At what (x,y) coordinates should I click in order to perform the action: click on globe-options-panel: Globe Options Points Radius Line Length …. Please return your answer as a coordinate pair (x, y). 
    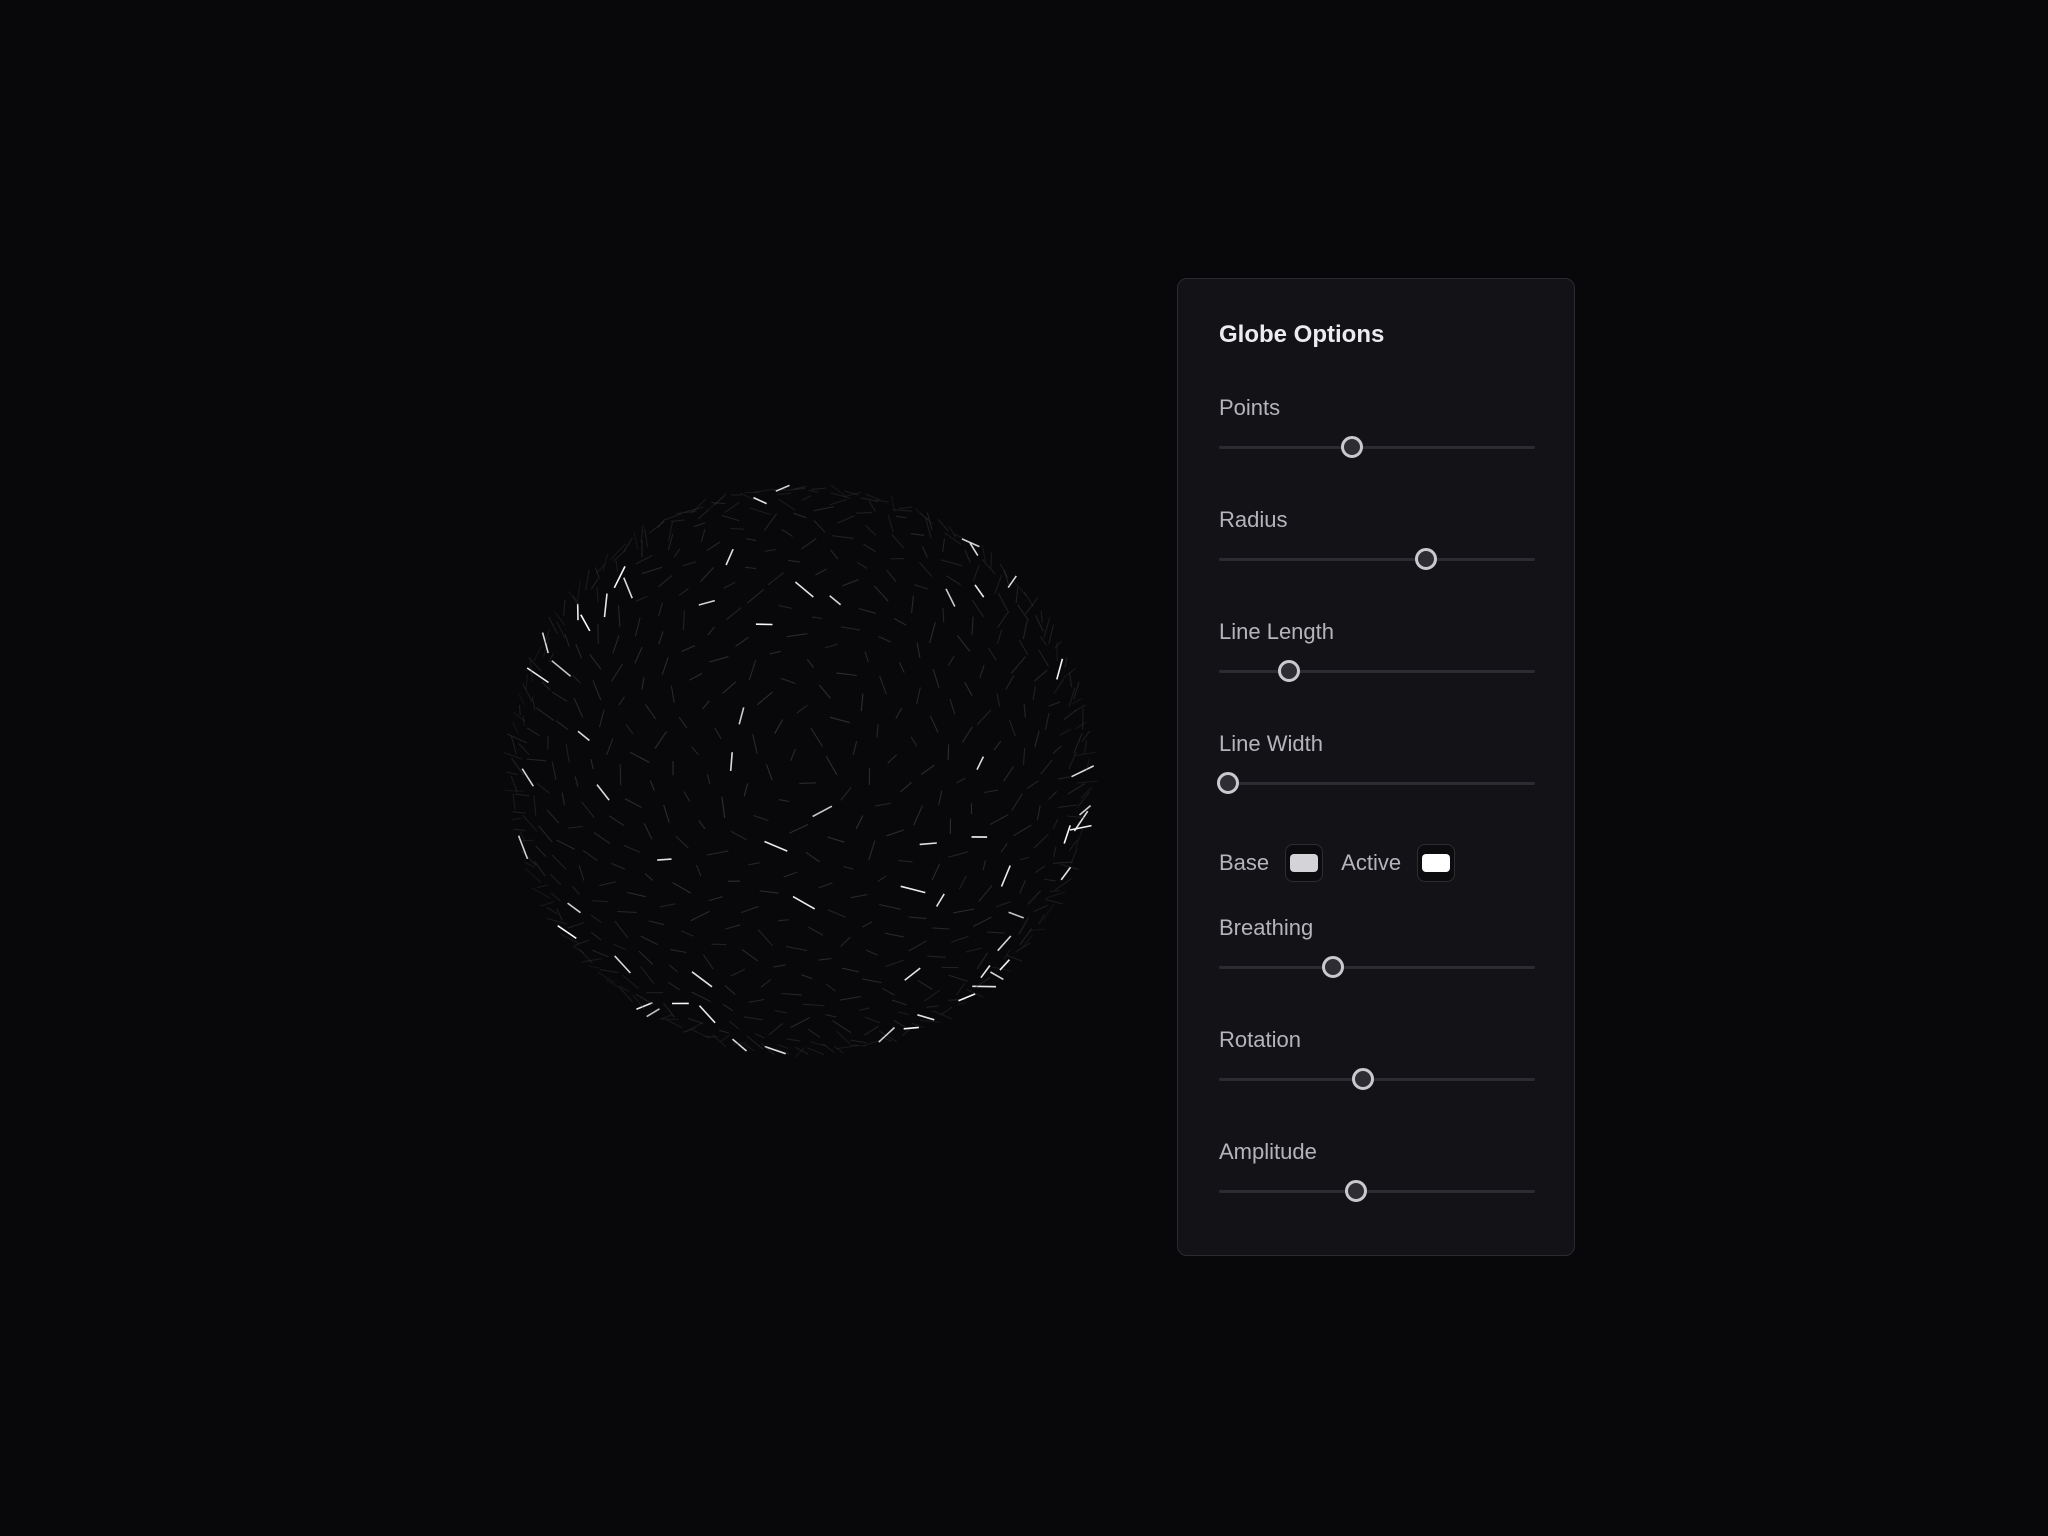
    Looking at the image, I should click on (1376, 767).